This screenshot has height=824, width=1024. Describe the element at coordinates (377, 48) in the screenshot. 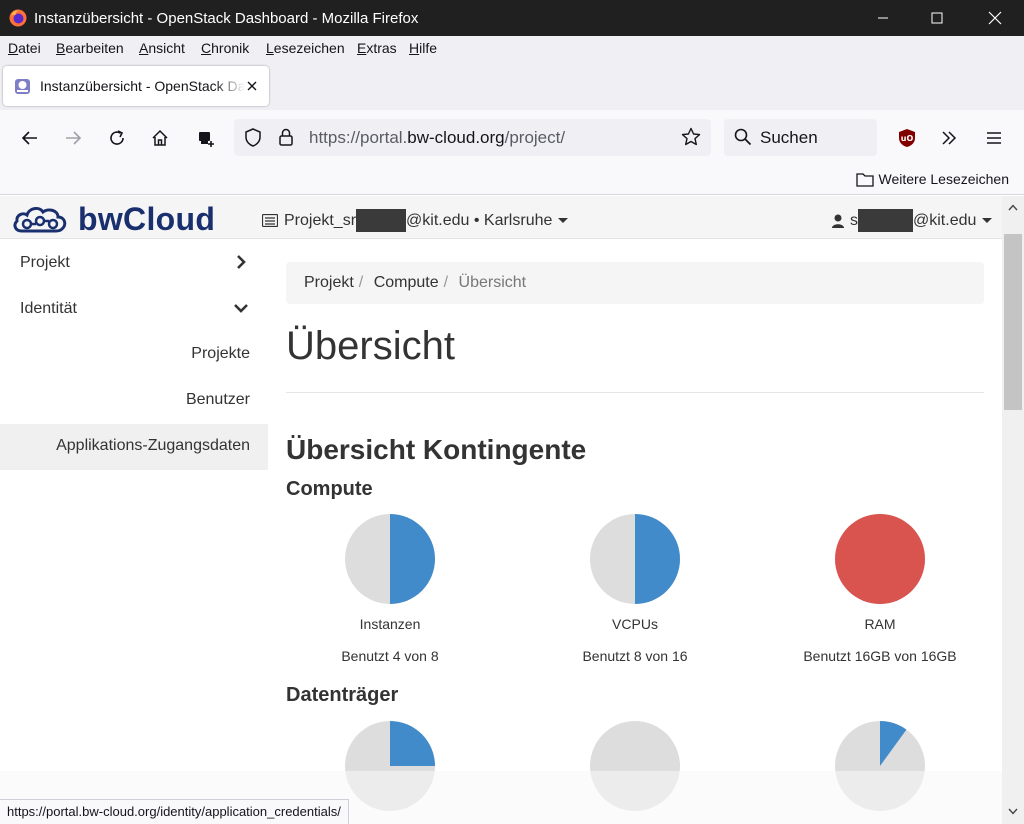

I see `menu-extras: Extras` at that location.